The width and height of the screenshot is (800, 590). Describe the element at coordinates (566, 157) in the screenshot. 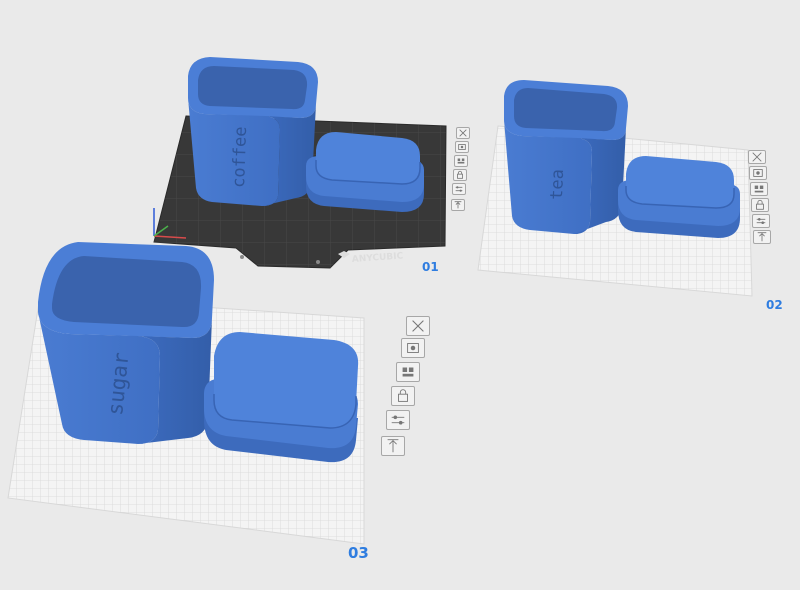

I see `canister-tea: tea` at that location.